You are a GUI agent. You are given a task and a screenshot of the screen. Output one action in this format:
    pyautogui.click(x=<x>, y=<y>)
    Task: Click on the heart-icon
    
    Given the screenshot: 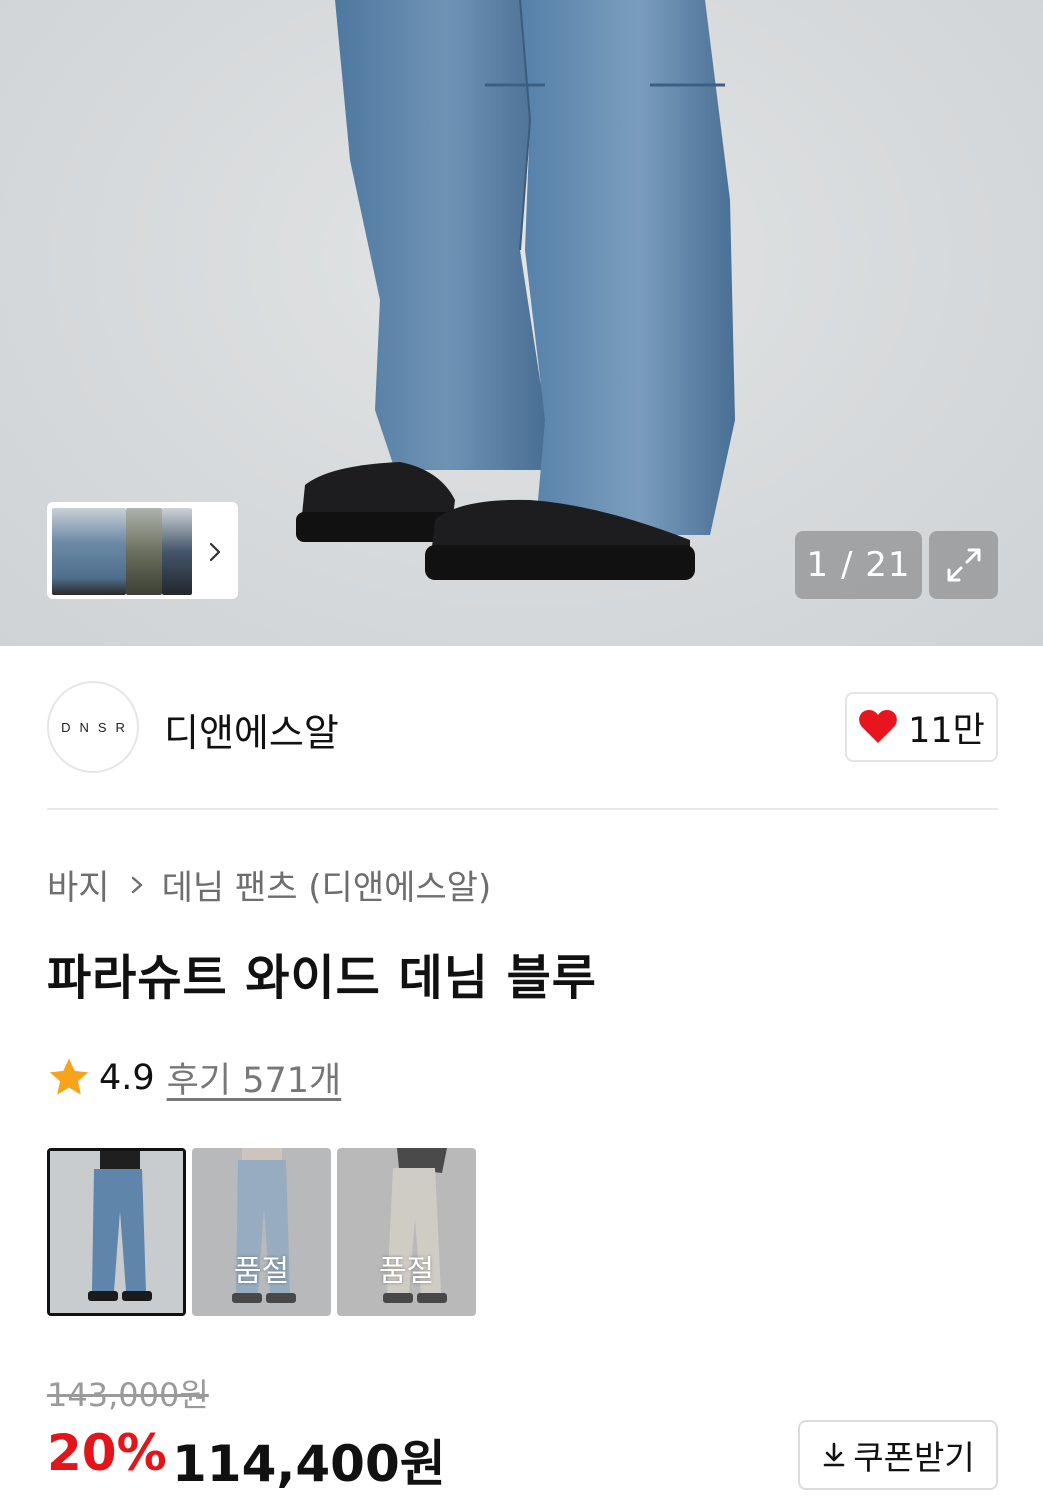 What is the action you would take?
    pyautogui.click(x=878, y=726)
    